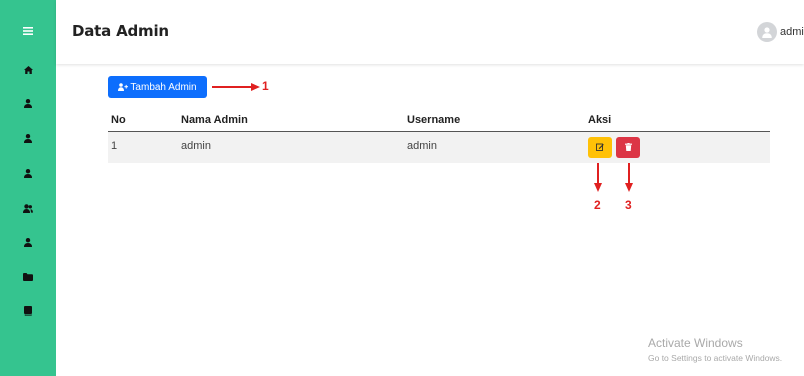 The height and width of the screenshot is (376, 804). What do you see at coordinates (597, 205) in the screenshot?
I see `annotation-label-2: 2` at bounding box center [597, 205].